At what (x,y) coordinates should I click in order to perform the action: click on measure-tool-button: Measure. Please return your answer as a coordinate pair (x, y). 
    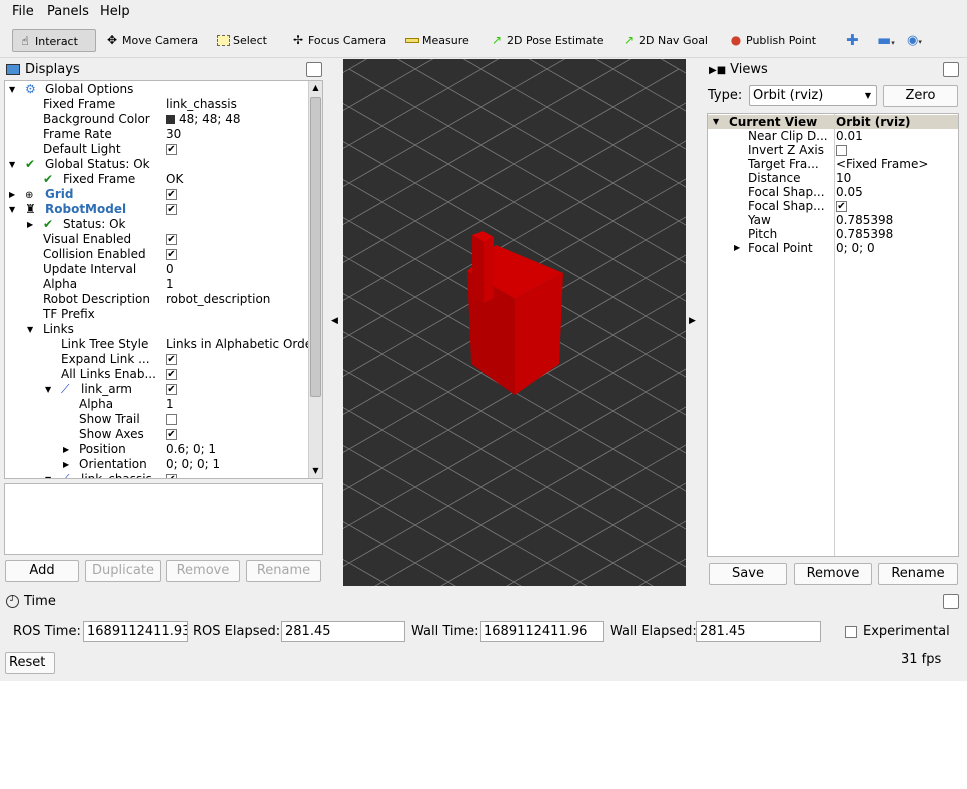
    Looking at the image, I should click on (434, 40).